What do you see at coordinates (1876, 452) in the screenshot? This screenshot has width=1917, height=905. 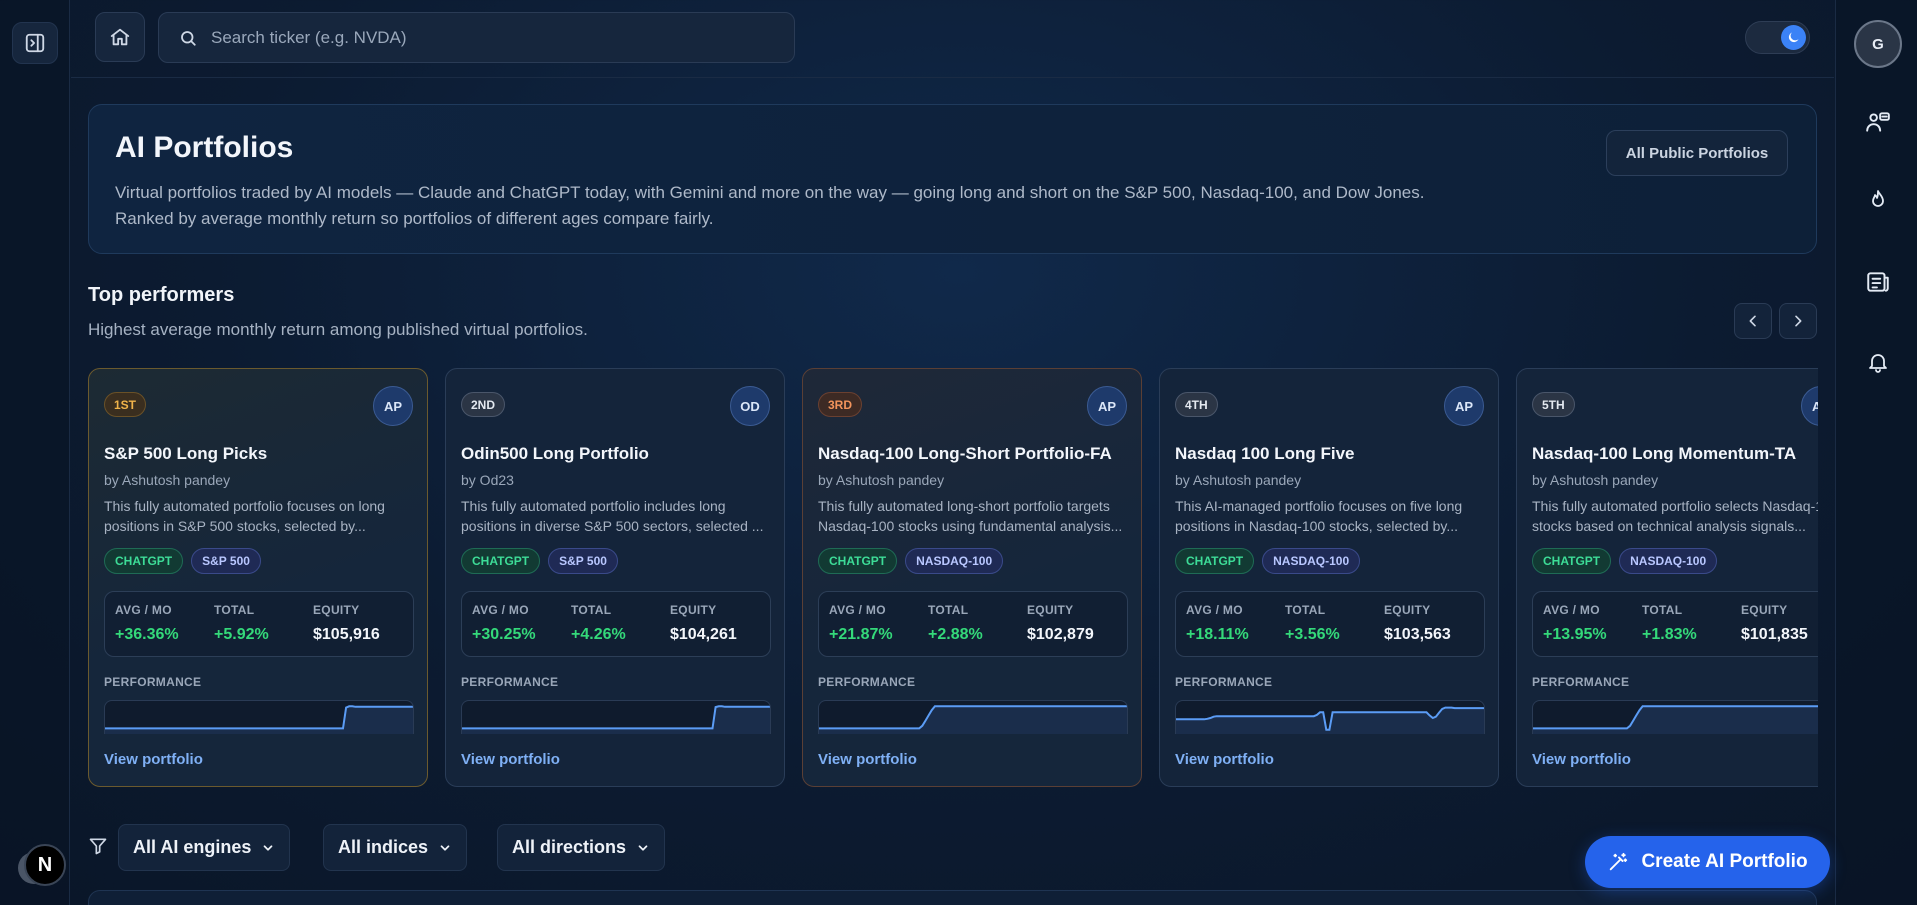 I see `right-rail: G` at bounding box center [1876, 452].